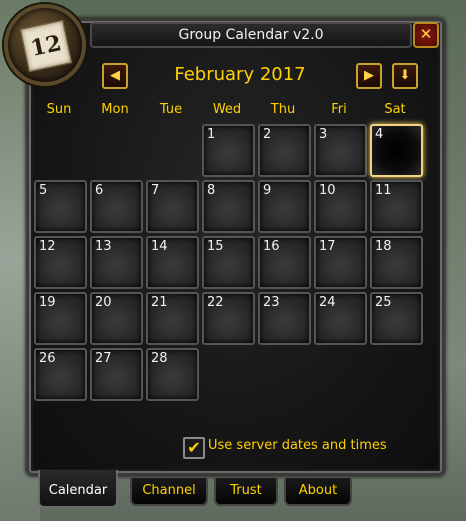 This screenshot has height=521, width=466. I want to click on day-number: 24, so click(327, 302).